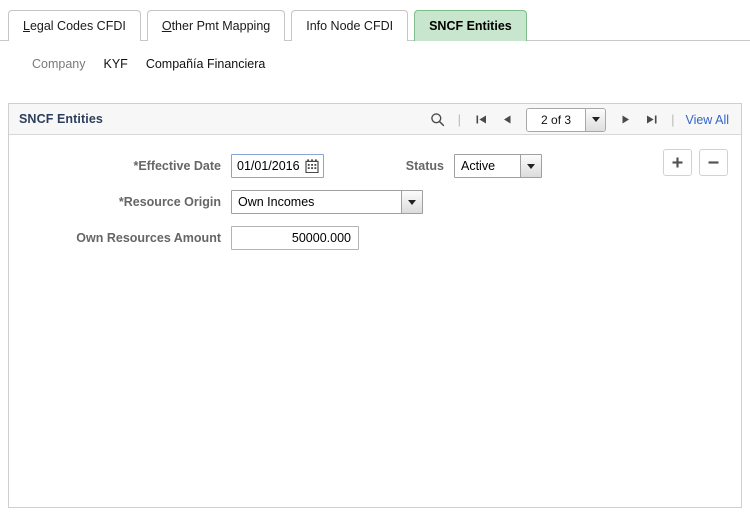  What do you see at coordinates (177, 166) in the screenshot?
I see `effective-date-label: *Effective Date` at bounding box center [177, 166].